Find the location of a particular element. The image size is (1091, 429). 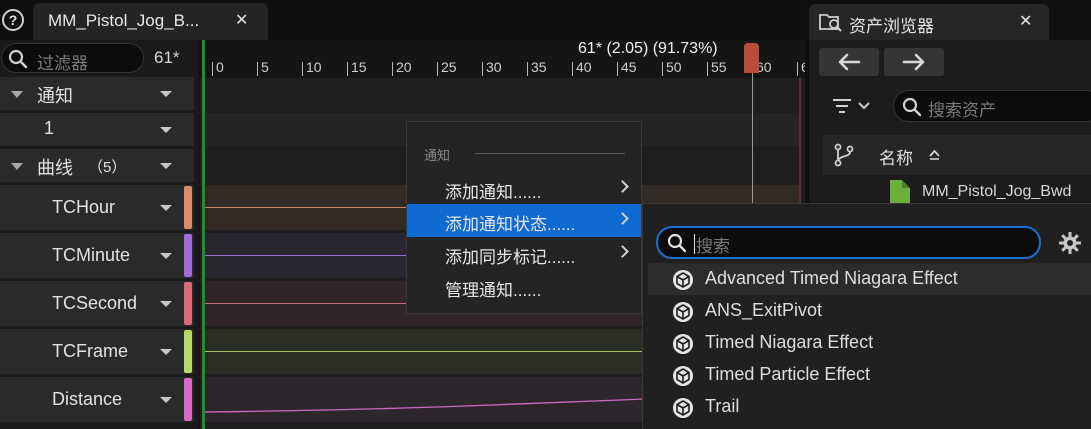

ruler-tick-label: 55 is located at coordinates (719, 67).